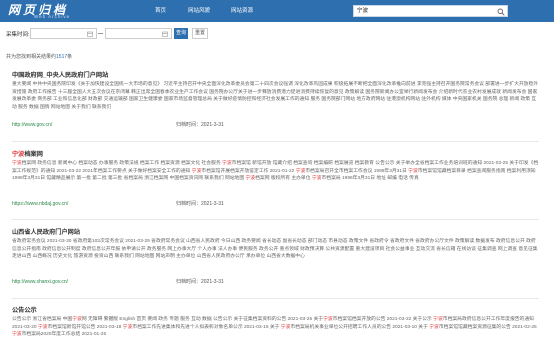  What do you see at coordinates (283, 179) in the screenshot?
I see `snippet-text: 档案网 版权所有 主办单位` at bounding box center [283, 179].